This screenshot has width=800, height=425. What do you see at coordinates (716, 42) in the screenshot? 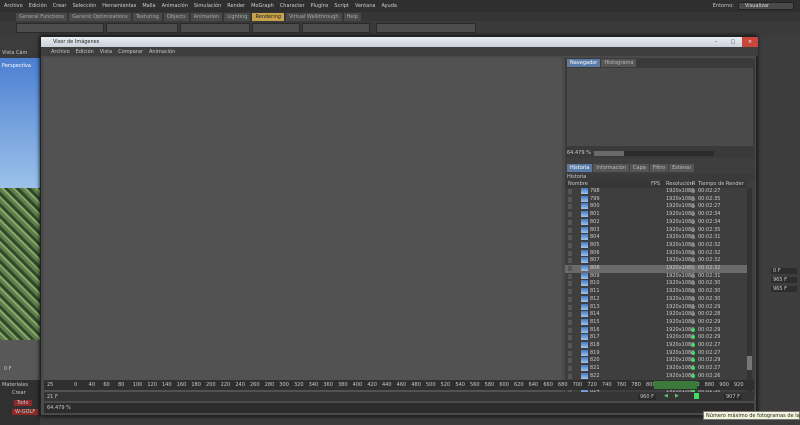
I see `minimize-icon: –` at bounding box center [716, 42].